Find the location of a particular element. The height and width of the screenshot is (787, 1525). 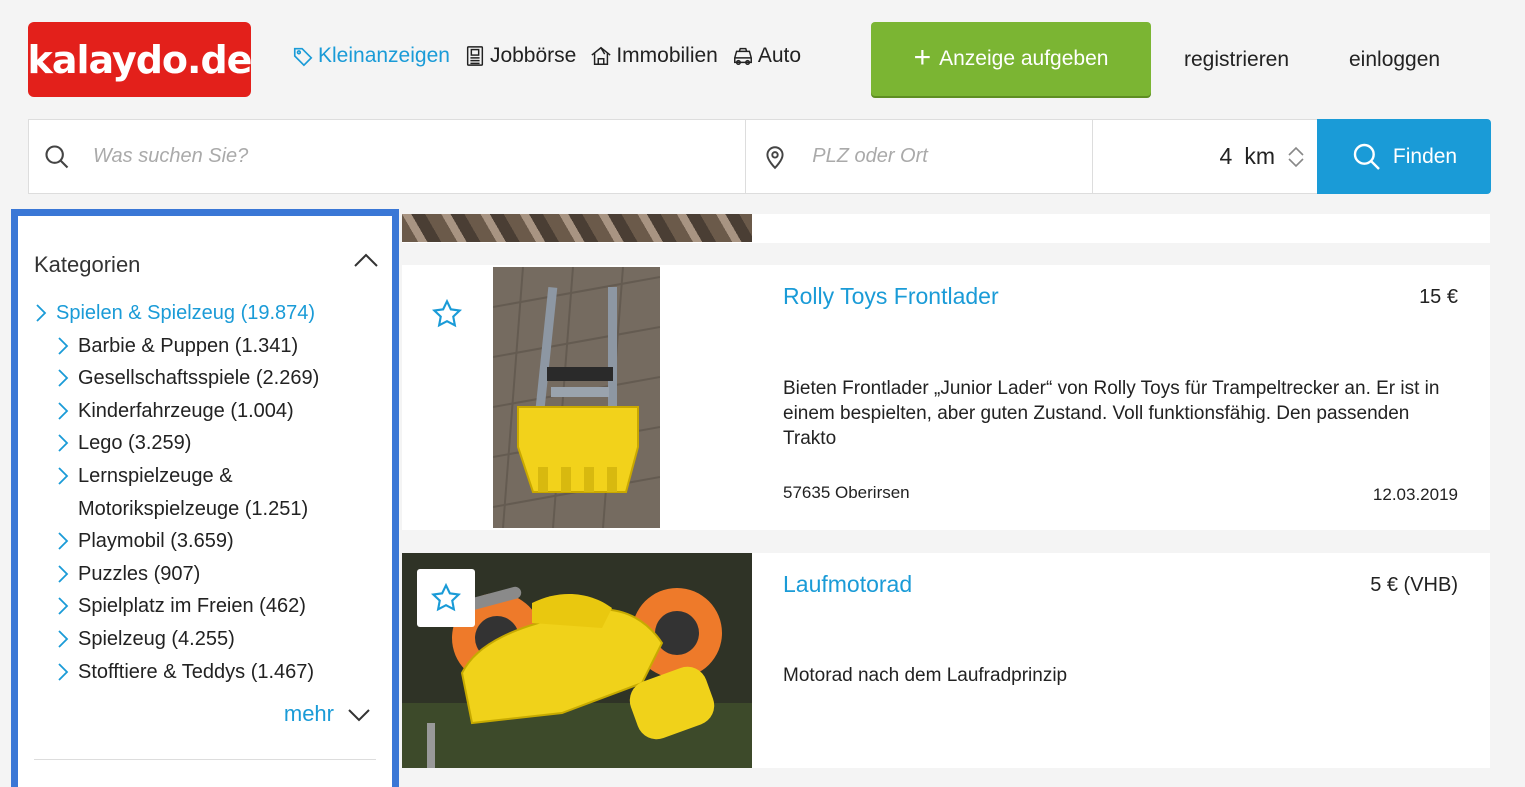

frontlader-photo is located at coordinates (576, 397).